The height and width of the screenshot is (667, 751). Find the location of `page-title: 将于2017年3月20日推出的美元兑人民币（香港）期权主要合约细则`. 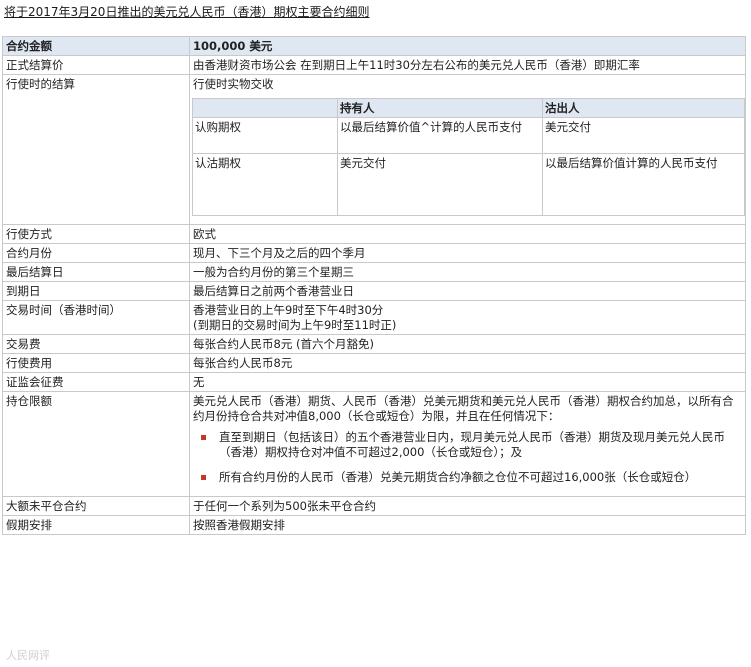

page-title: 将于2017年3月20日推出的美元兑人民币（香港）期权主要合约细则 is located at coordinates (187, 12).